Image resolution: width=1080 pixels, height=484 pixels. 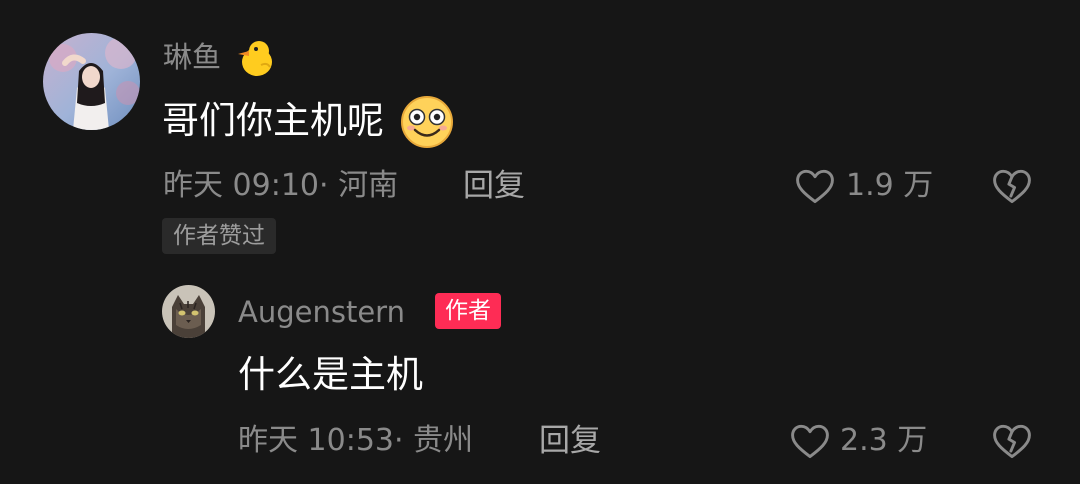 What do you see at coordinates (359, 185) in the screenshot?
I see `comment-location: · 河南` at bounding box center [359, 185].